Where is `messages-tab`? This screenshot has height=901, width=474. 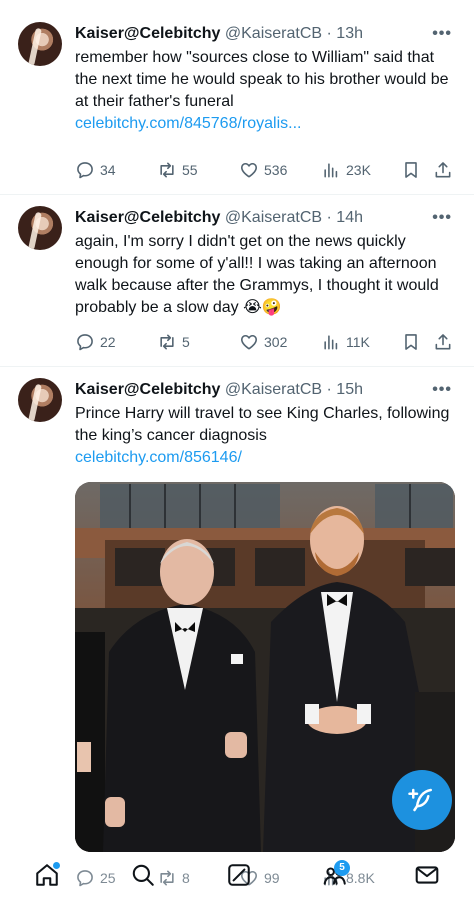 messages-tab is located at coordinates (427, 875).